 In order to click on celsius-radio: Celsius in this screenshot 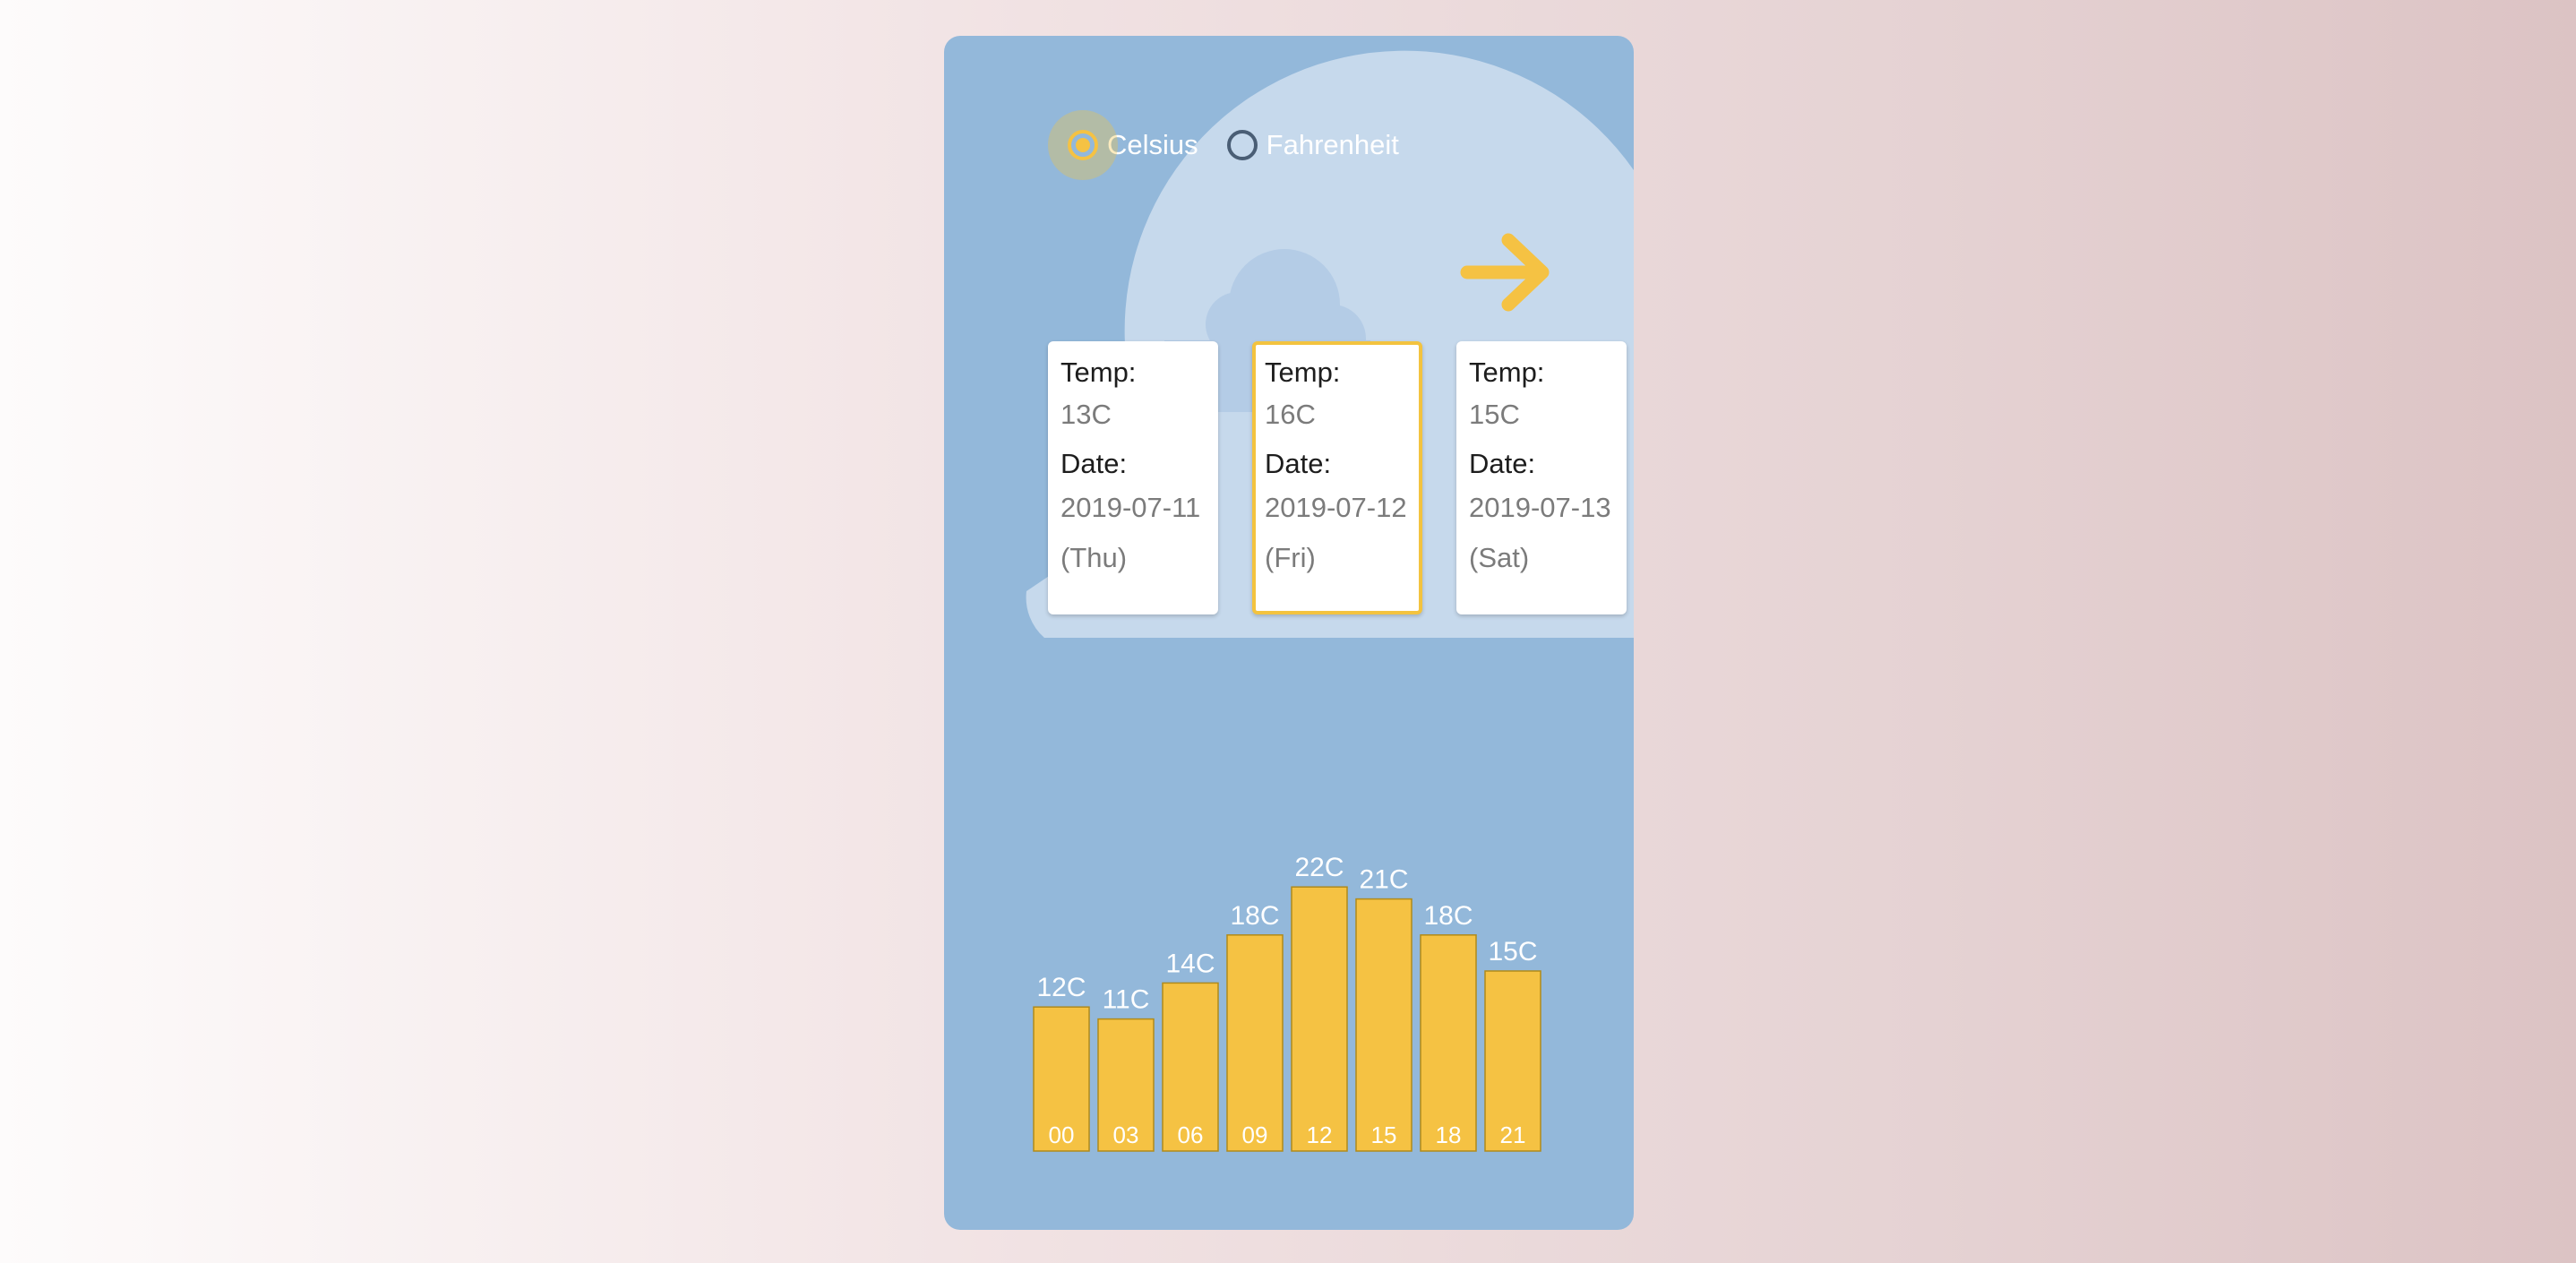, I will do `click(1133, 145)`.